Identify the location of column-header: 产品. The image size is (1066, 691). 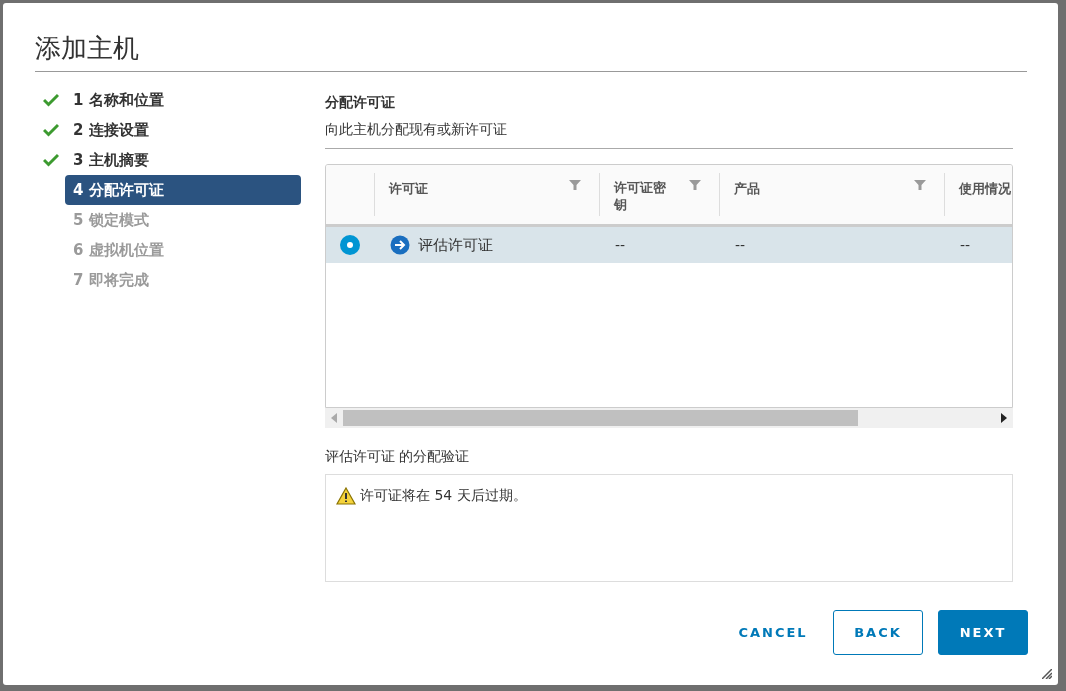
(831, 194).